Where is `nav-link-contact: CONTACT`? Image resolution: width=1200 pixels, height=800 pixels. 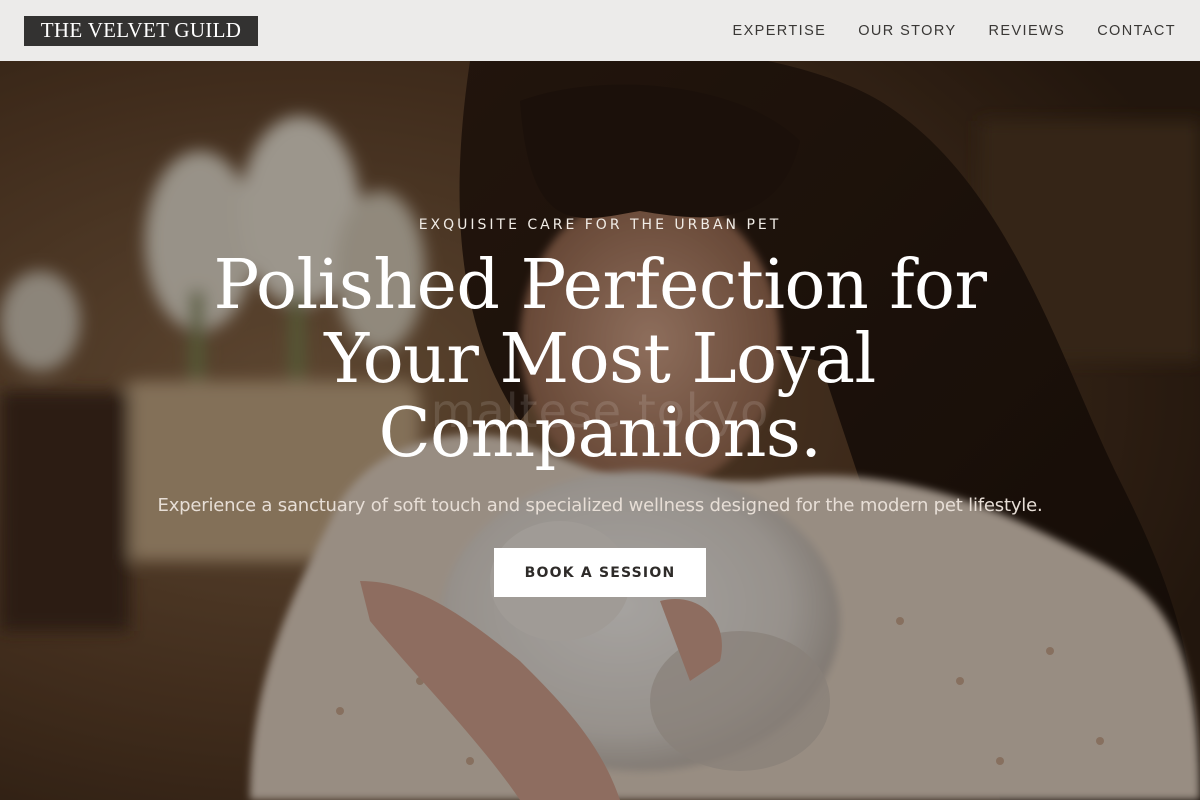
nav-link-contact: CONTACT is located at coordinates (1136, 31).